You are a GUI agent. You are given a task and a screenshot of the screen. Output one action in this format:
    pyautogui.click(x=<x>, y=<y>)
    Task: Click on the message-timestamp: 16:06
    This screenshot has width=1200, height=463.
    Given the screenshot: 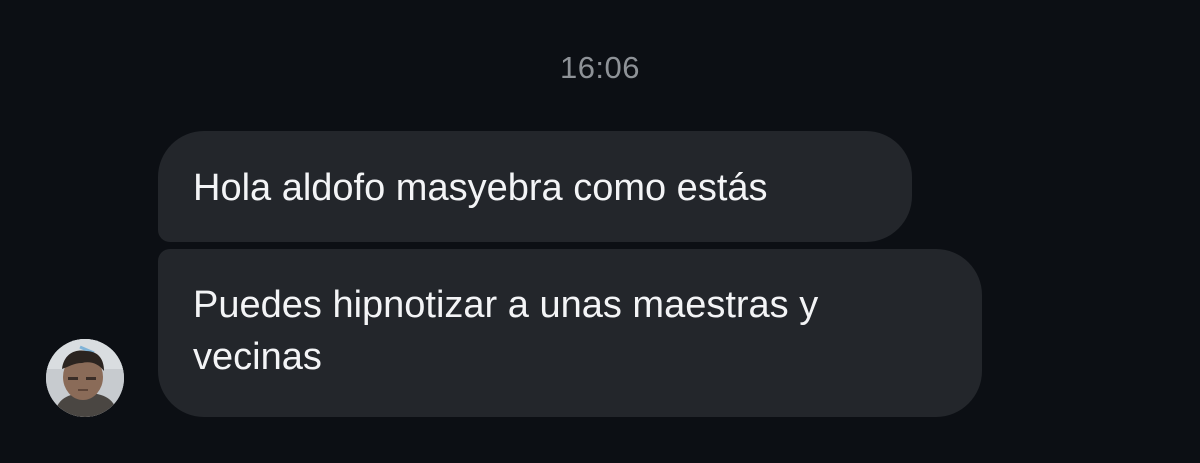 What is the action you would take?
    pyautogui.click(x=600, y=67)
    